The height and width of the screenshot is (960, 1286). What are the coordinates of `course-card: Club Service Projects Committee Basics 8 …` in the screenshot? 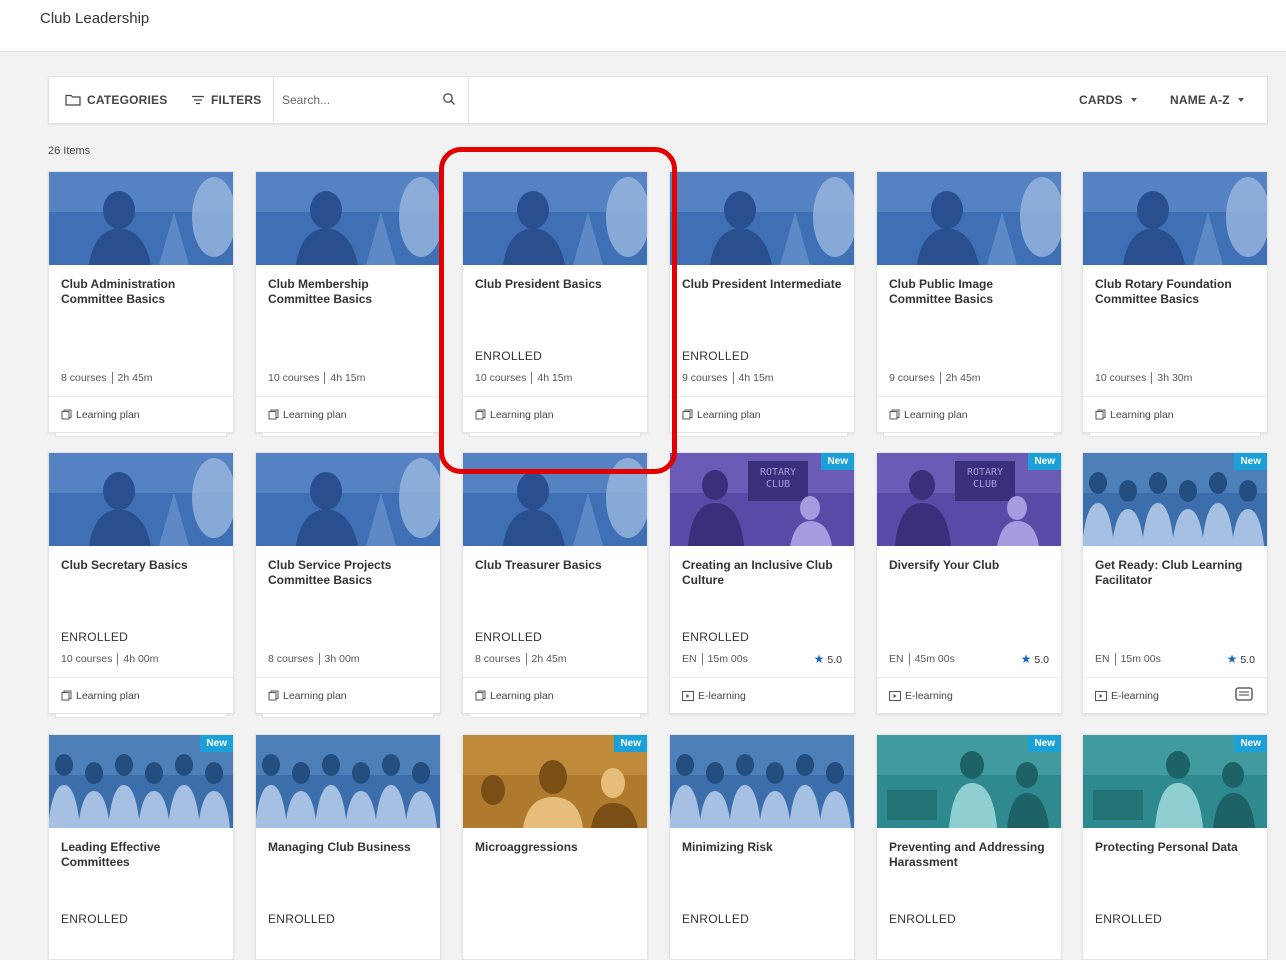 It's located at (348, 585).